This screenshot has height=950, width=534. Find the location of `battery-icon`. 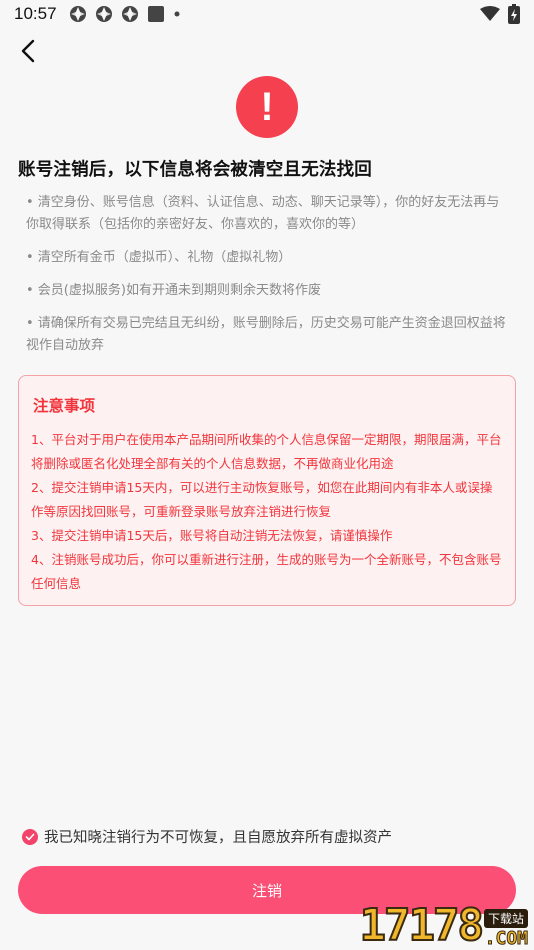

battery-icon is located at coordinates (514, 14).